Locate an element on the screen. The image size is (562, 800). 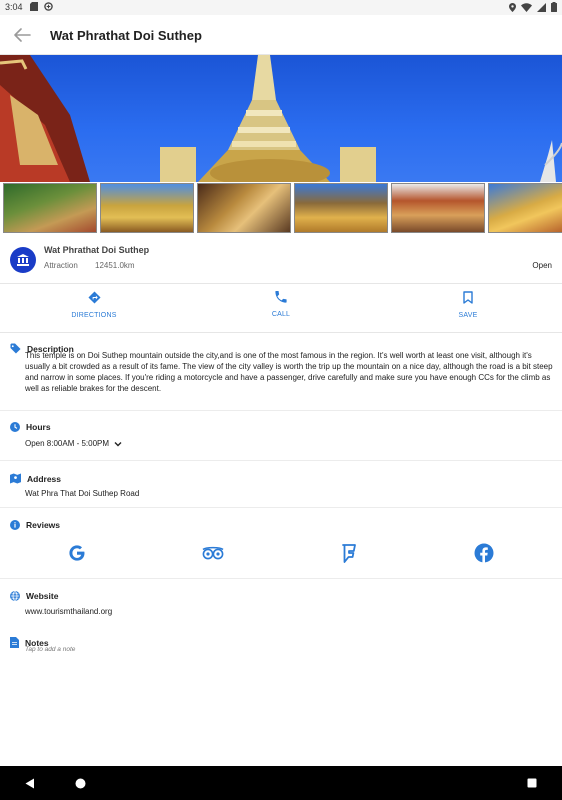
website-title: Website is located at coordinates (42, 596).